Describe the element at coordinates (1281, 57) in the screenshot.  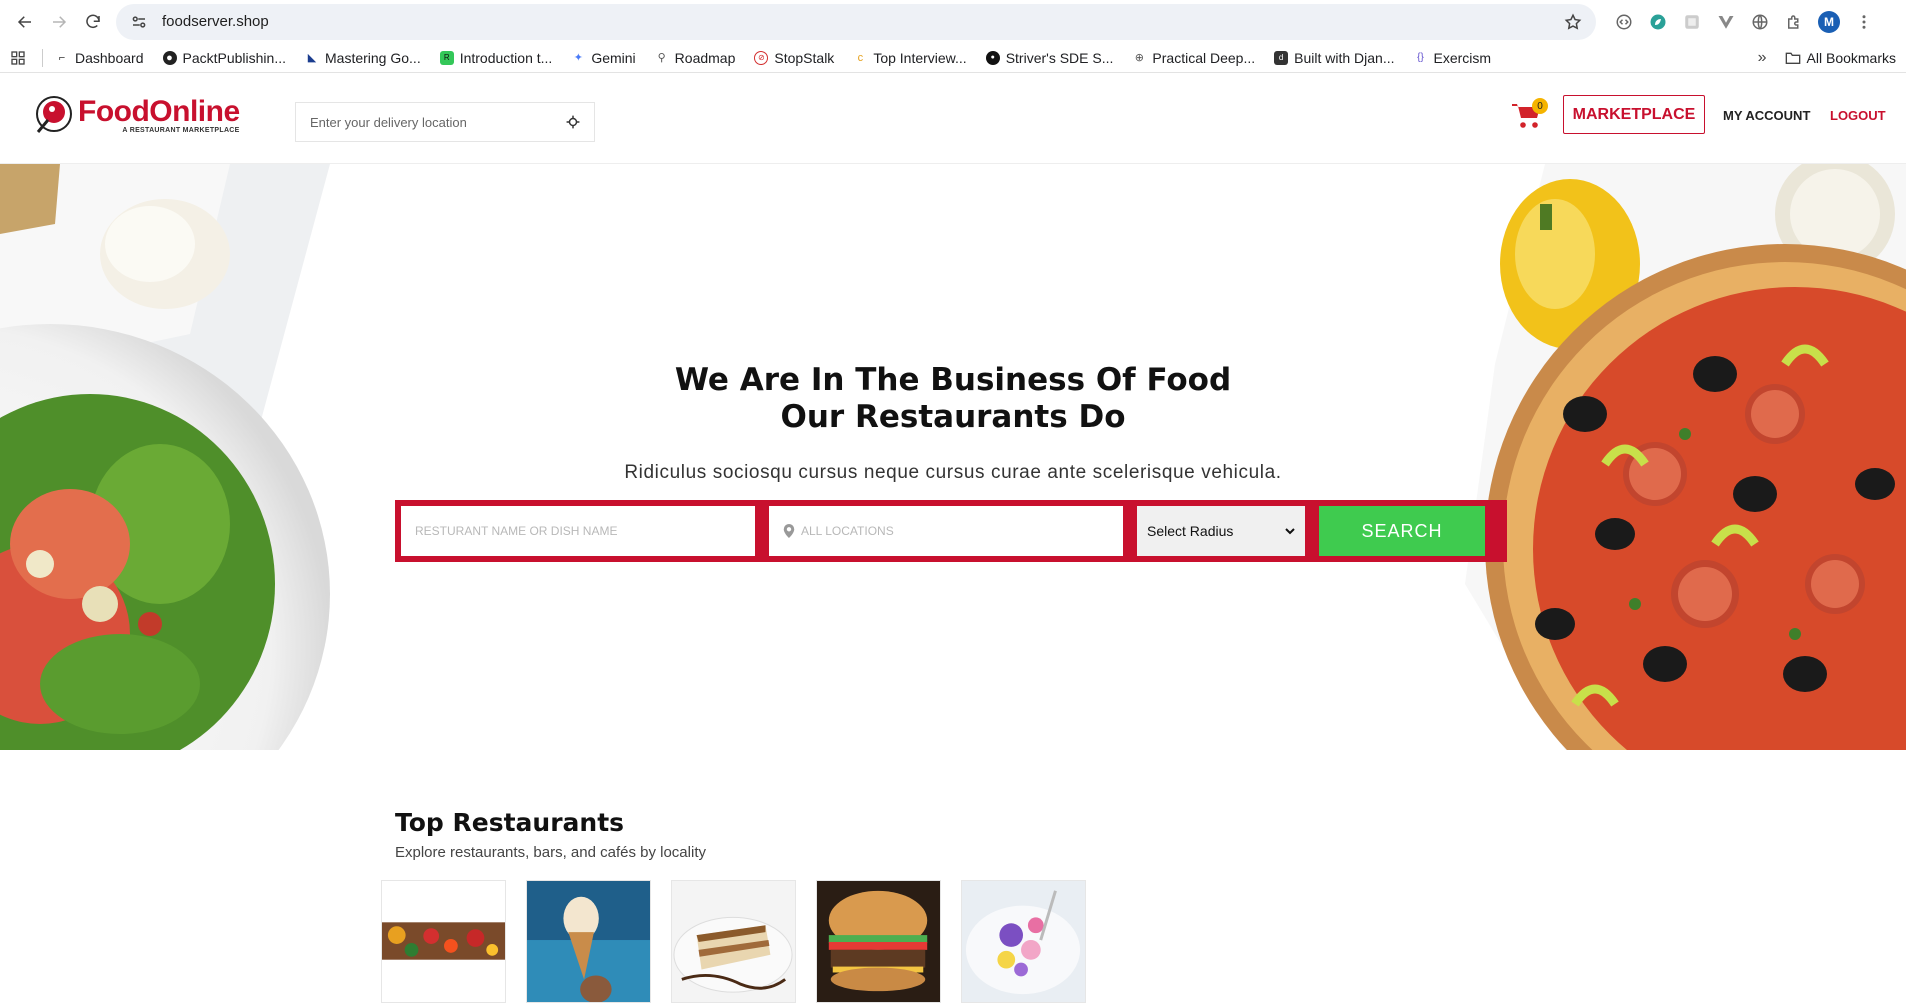
I see `django-icon: d` at that location.